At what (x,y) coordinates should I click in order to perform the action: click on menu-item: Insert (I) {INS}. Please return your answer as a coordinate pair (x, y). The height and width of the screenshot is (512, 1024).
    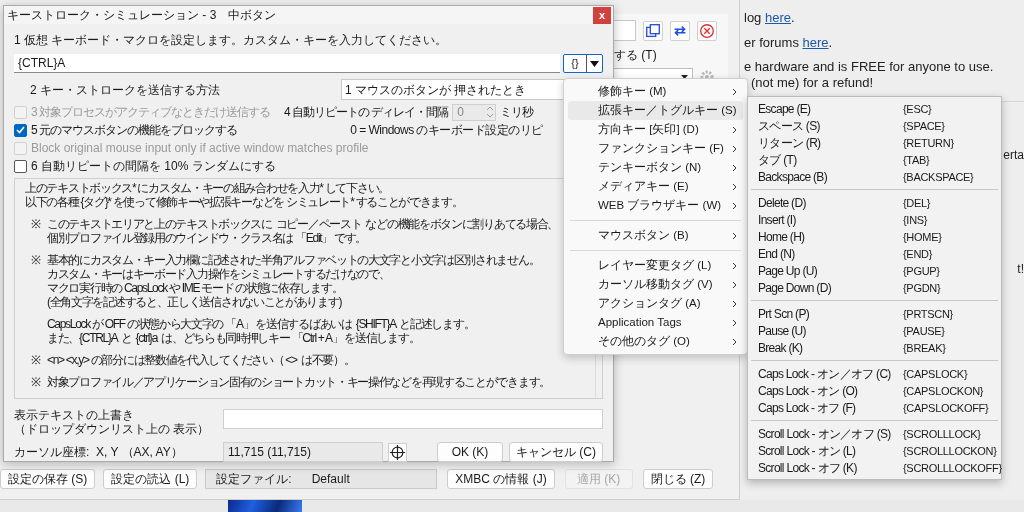
    Looking at the image, I should click on (874, 219).